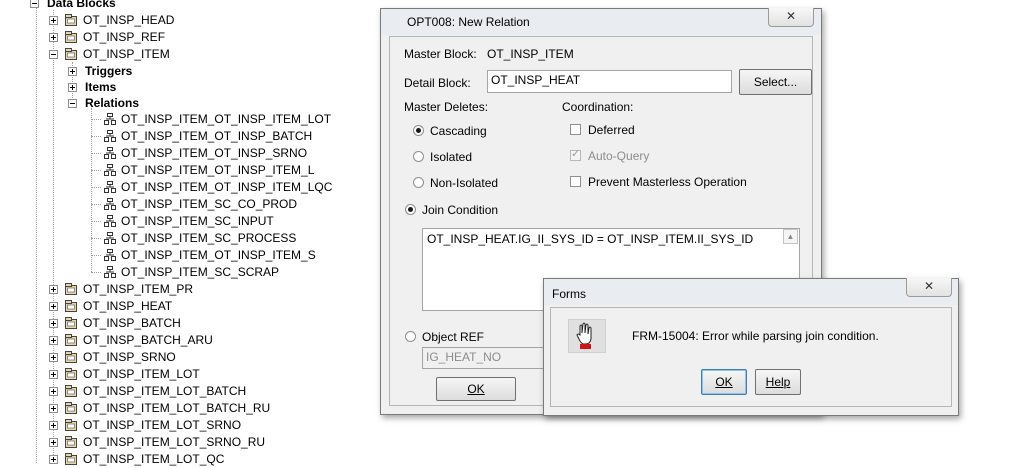 The height and width of the screenshot is (468, 1023). What do you see at coordinates (187, 442) in the screenshot?
I see `tree-node-data-block: OT_INSP_ITEM_LOT_SRNO_RU` at bounding box center [187, 442].